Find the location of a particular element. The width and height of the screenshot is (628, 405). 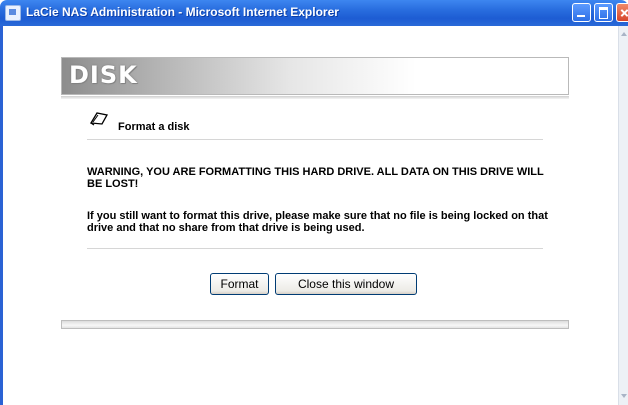

header-divider is located at coordinates (315, 97).